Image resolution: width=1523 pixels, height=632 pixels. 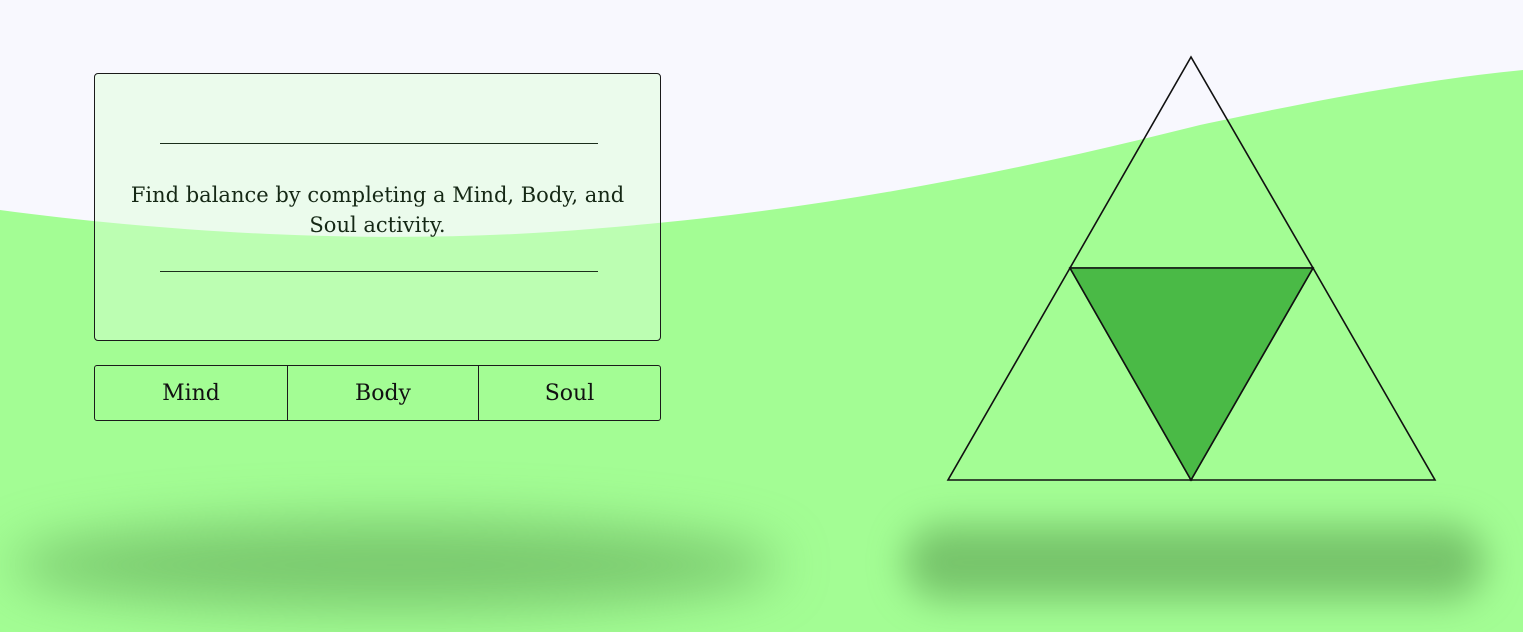 What do you see at coordinates (383, 393) in the screenshot?
I see `tab-body: Body` at bounding box center [383, 393].